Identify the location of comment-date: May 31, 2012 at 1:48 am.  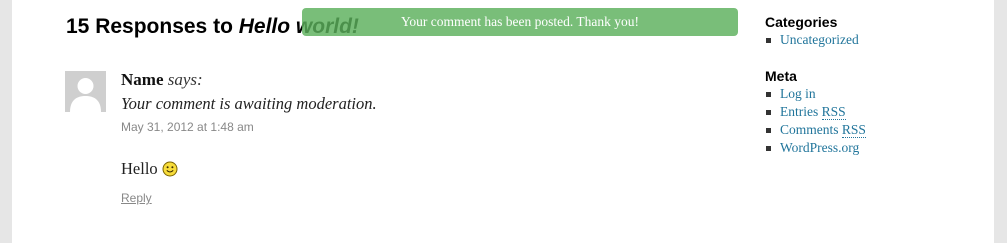
(187, 127).